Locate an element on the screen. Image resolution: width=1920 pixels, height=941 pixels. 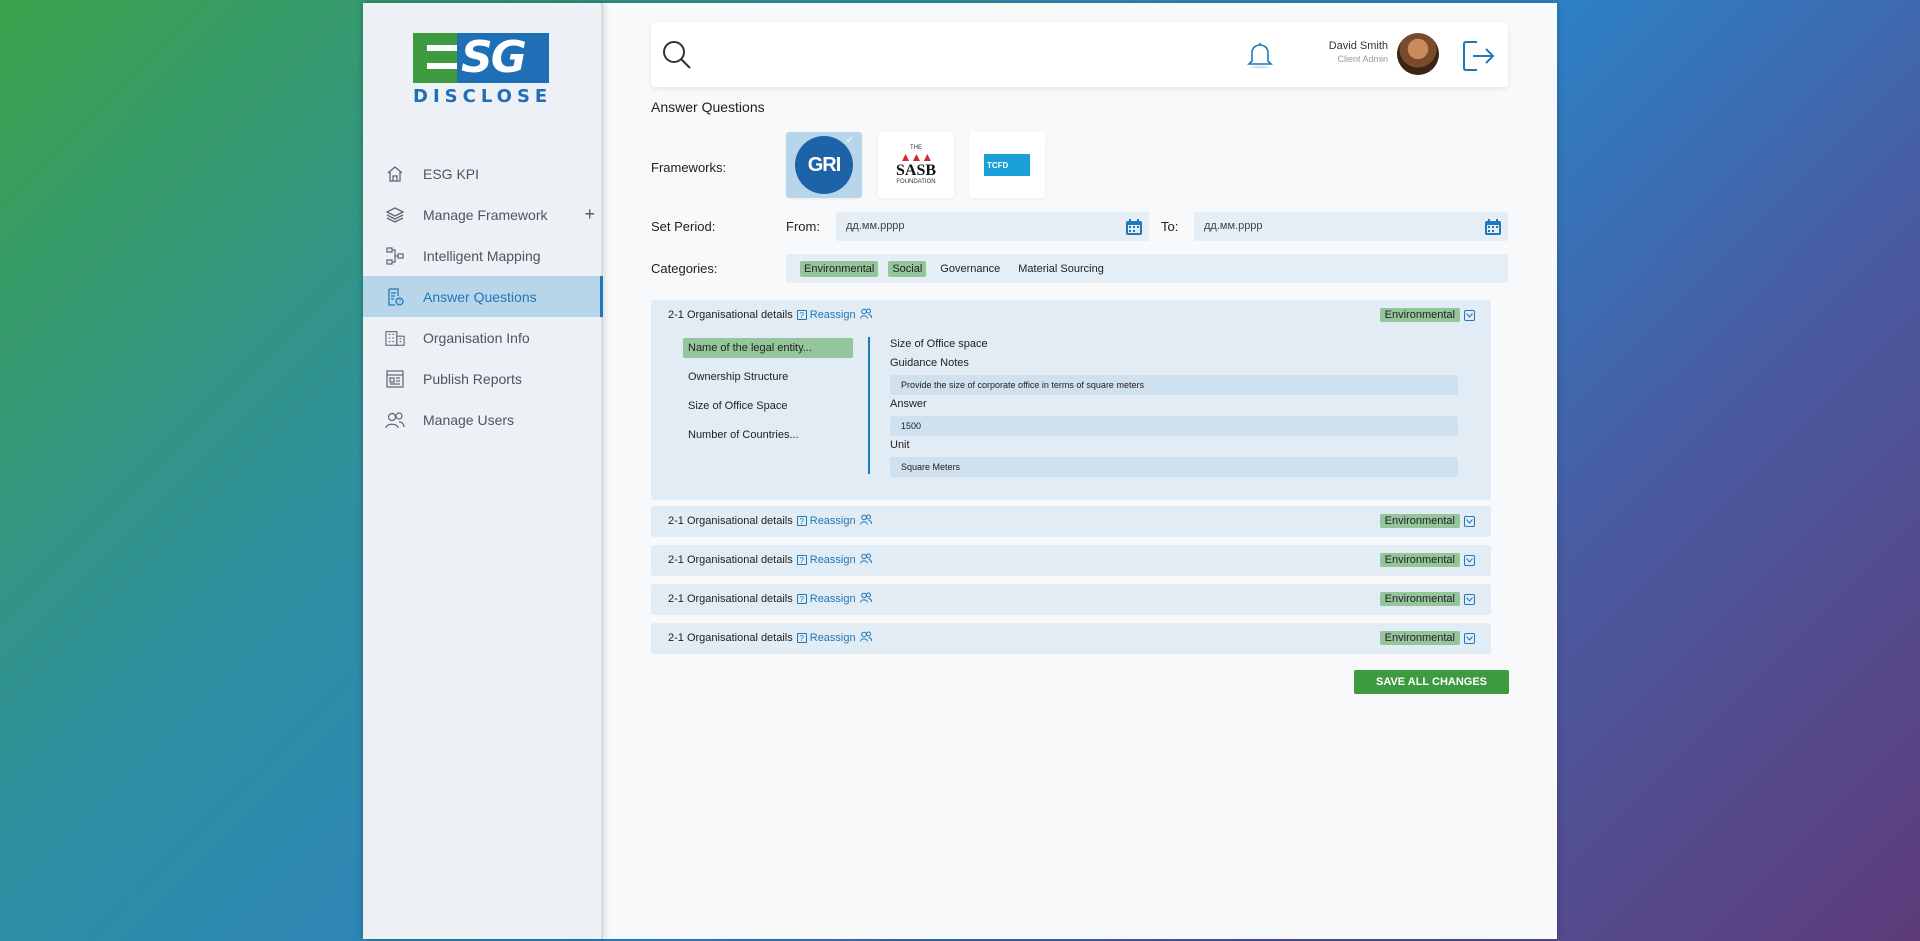
mapping-icon is located at coordinates (395, 256).